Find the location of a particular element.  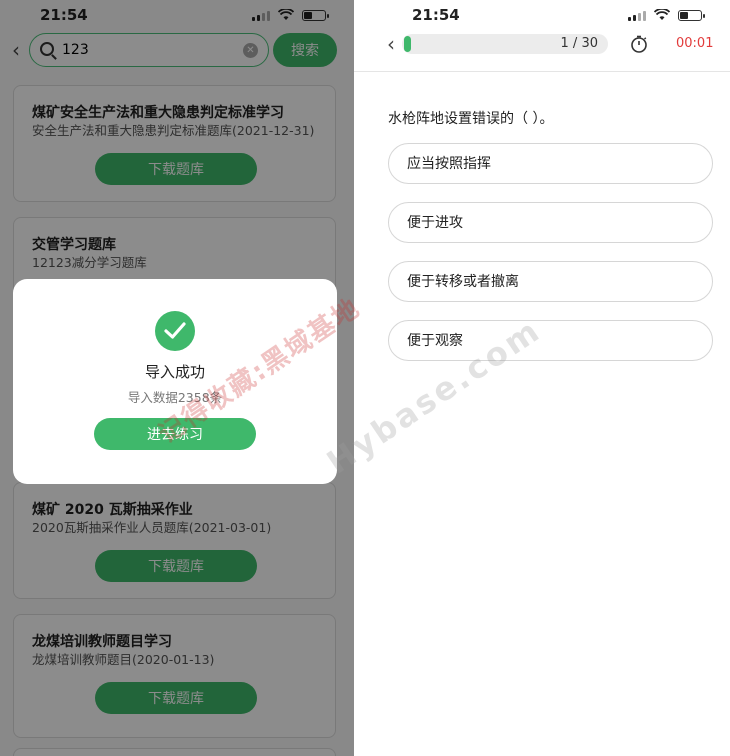

check-icon is located at coordinates (175, 331).